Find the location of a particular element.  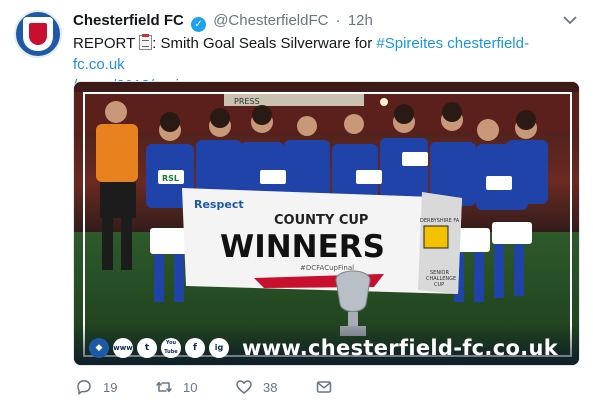

twitter-icon: t is located at coordinates (147, 348).